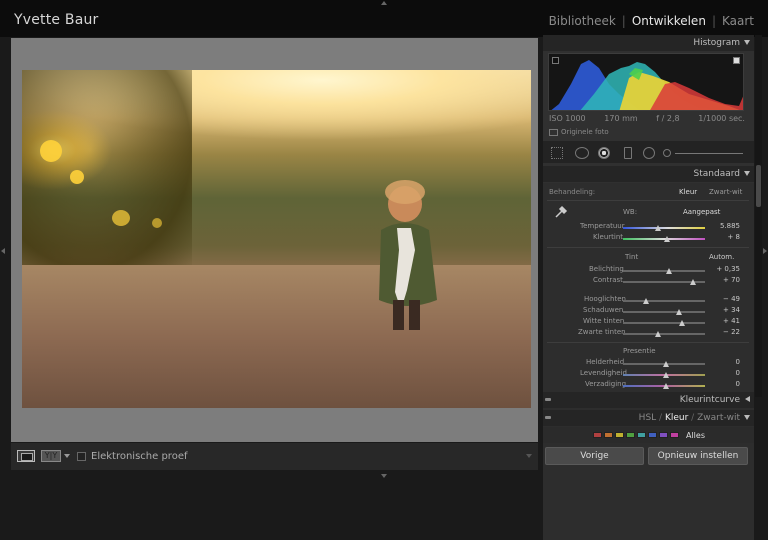  I want to click on saturation-value: 0, so click(738, 384).